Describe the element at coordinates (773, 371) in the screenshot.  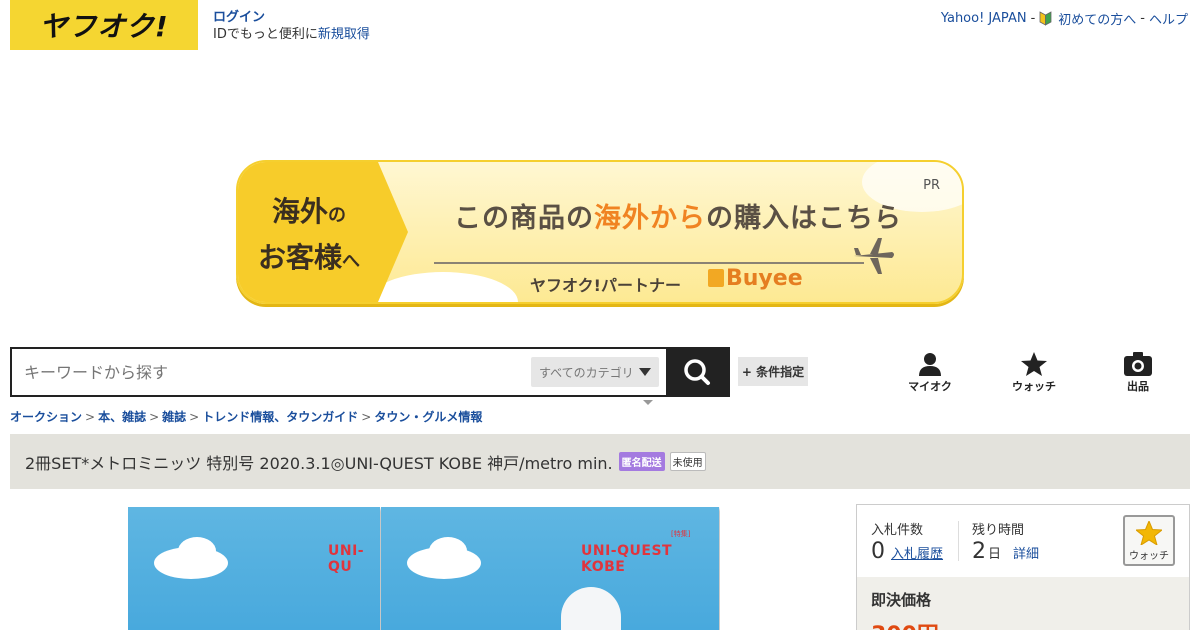
I see `condition-button: + 条件指定` at that location.